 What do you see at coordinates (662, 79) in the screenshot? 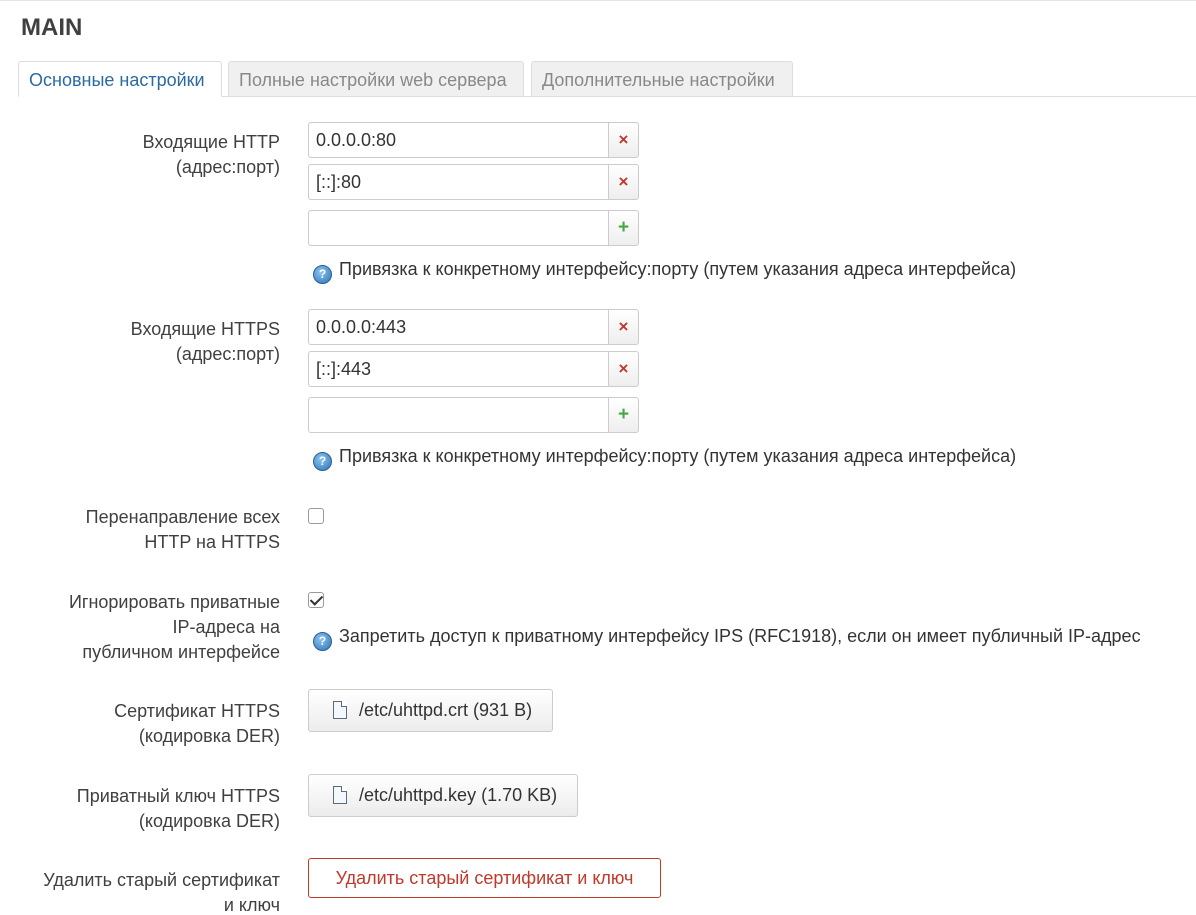
I see `tab-additional-settings: Дополнительные настройки` at bounding box center [662, 79].